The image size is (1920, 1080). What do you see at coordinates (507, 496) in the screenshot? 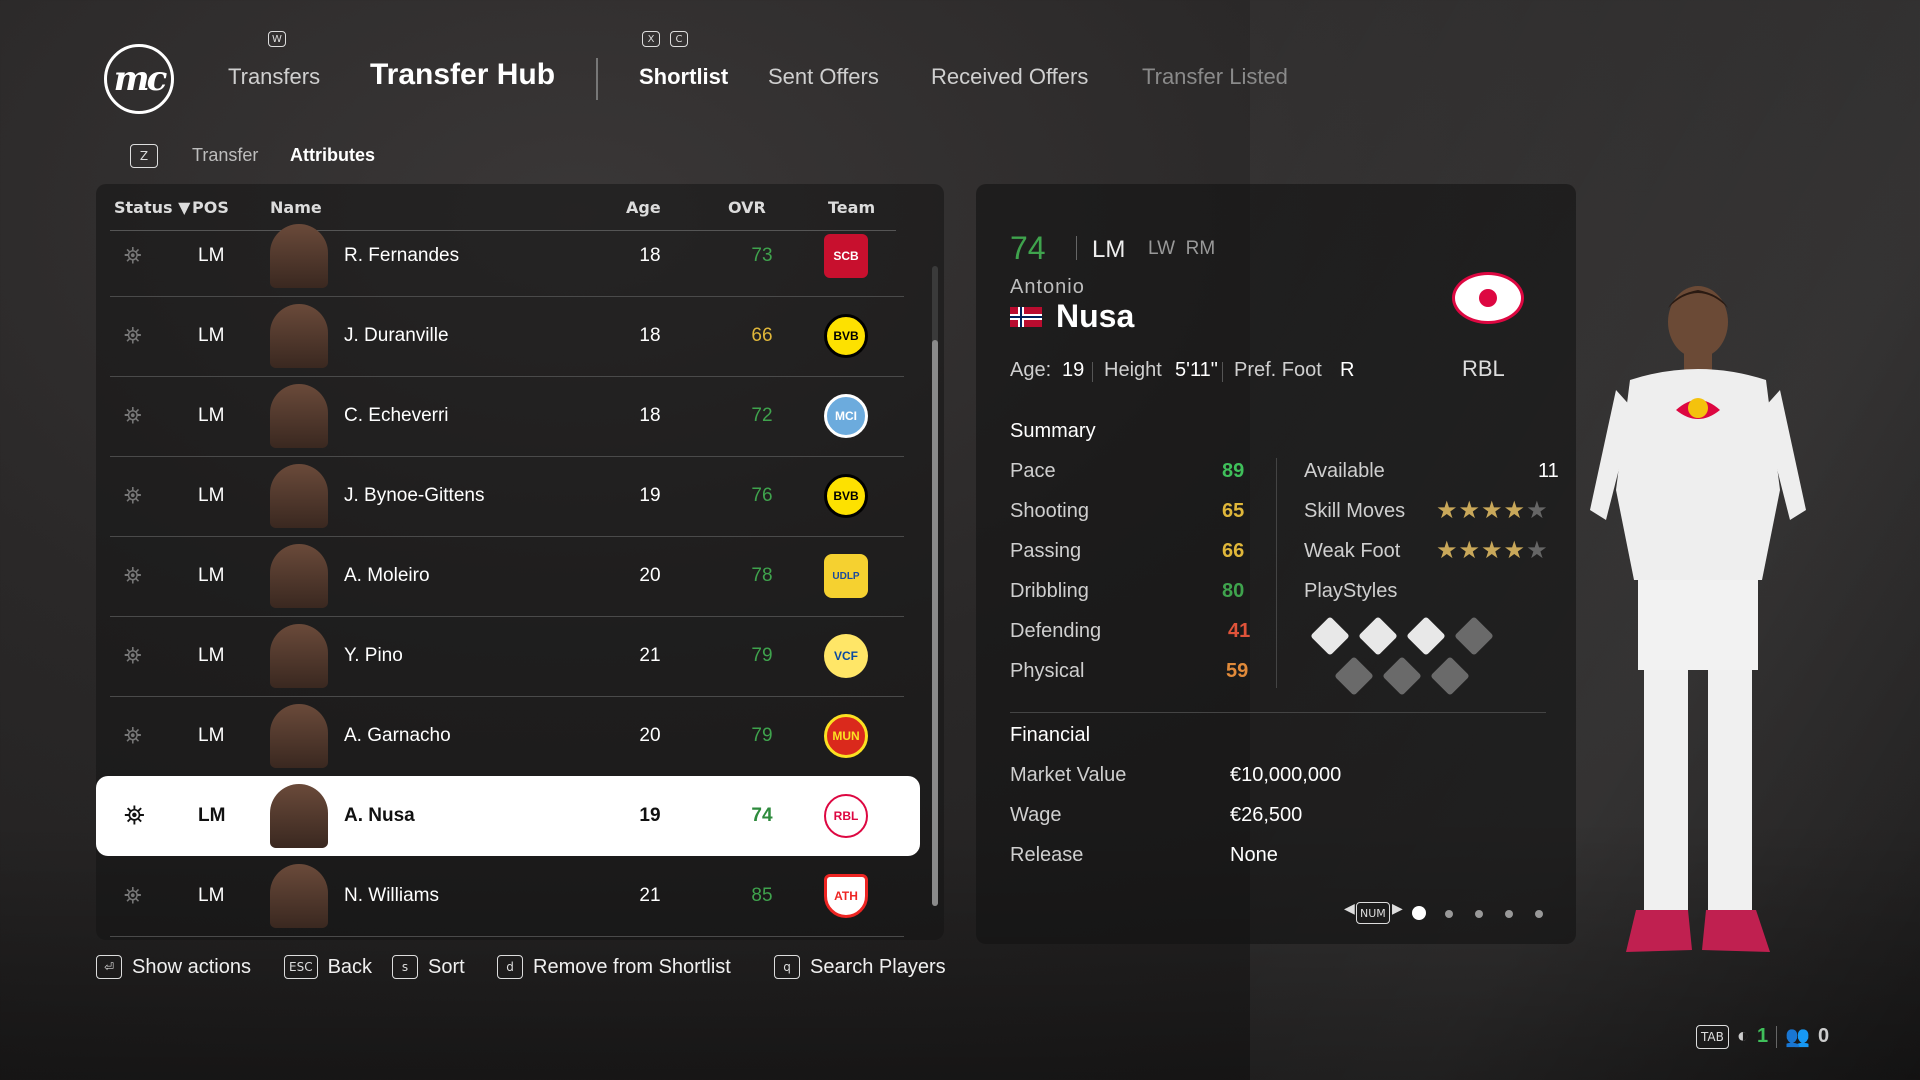
I see `table-row: ⛯ LM J. Bynoe-Gittens 19 76 BVB` at bounding box center [507, 496].